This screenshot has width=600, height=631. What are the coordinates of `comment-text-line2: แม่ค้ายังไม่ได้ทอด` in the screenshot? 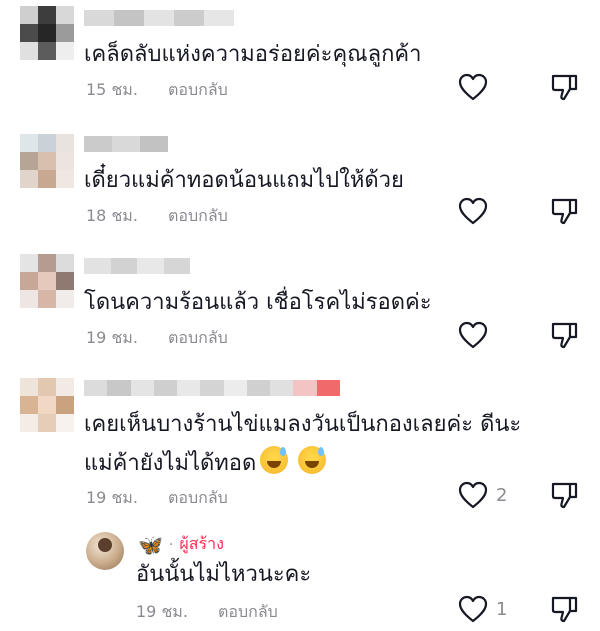 It's located at (205, 463).